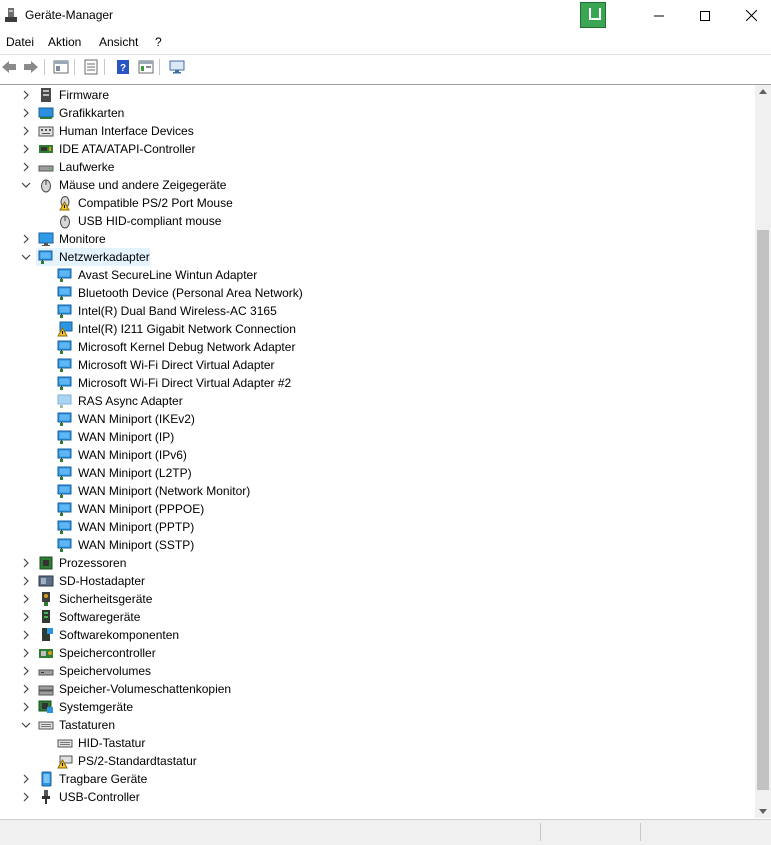  I want to click on tree-device-row: Bluetooth Device (Personal Area Network), so click(350, 293).